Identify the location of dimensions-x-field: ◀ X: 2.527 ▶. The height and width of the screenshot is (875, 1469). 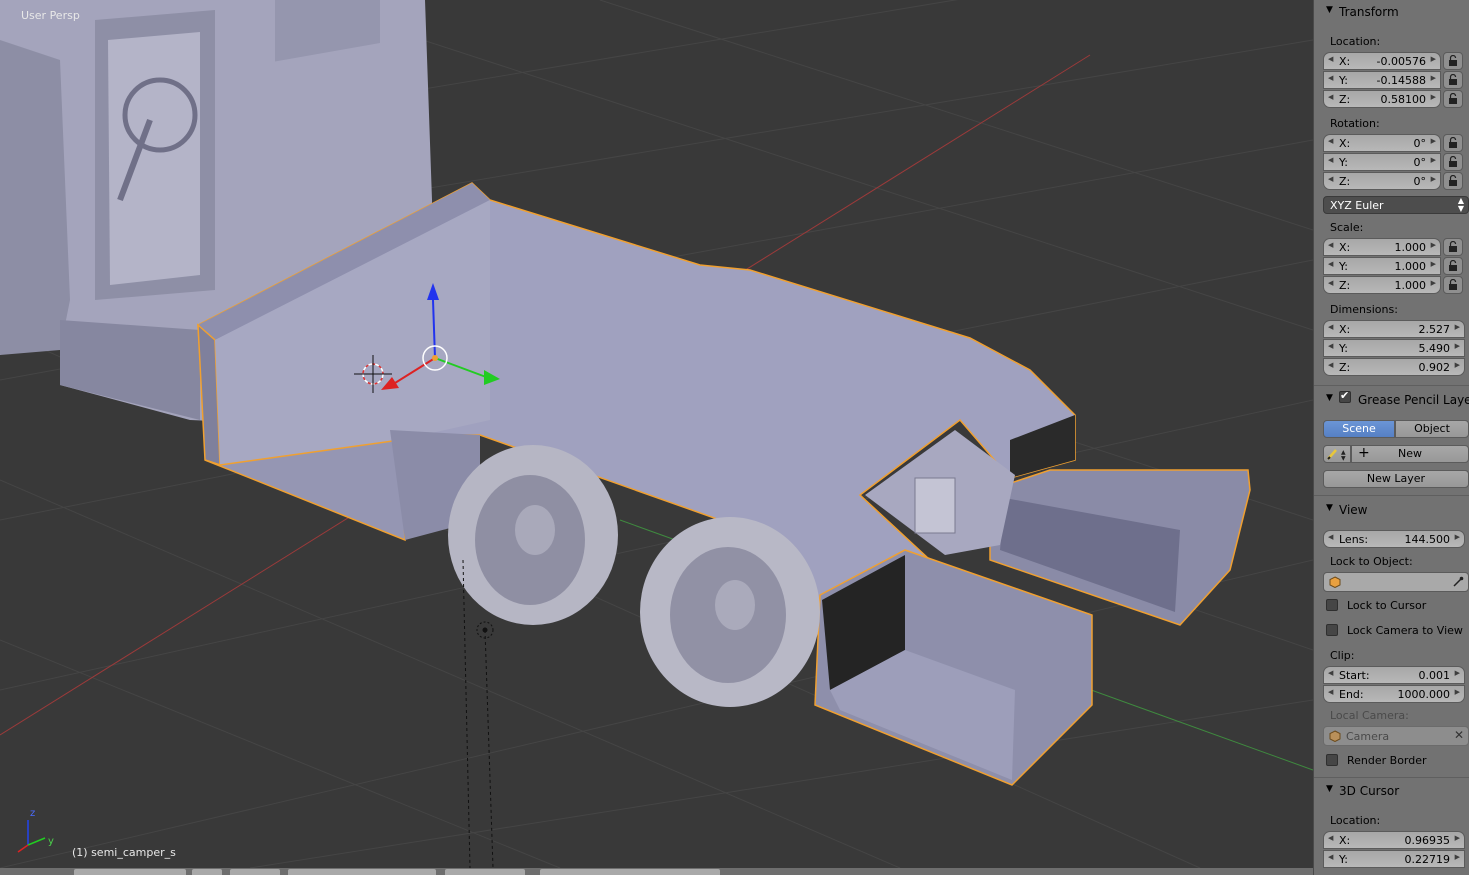
(1394, 329).